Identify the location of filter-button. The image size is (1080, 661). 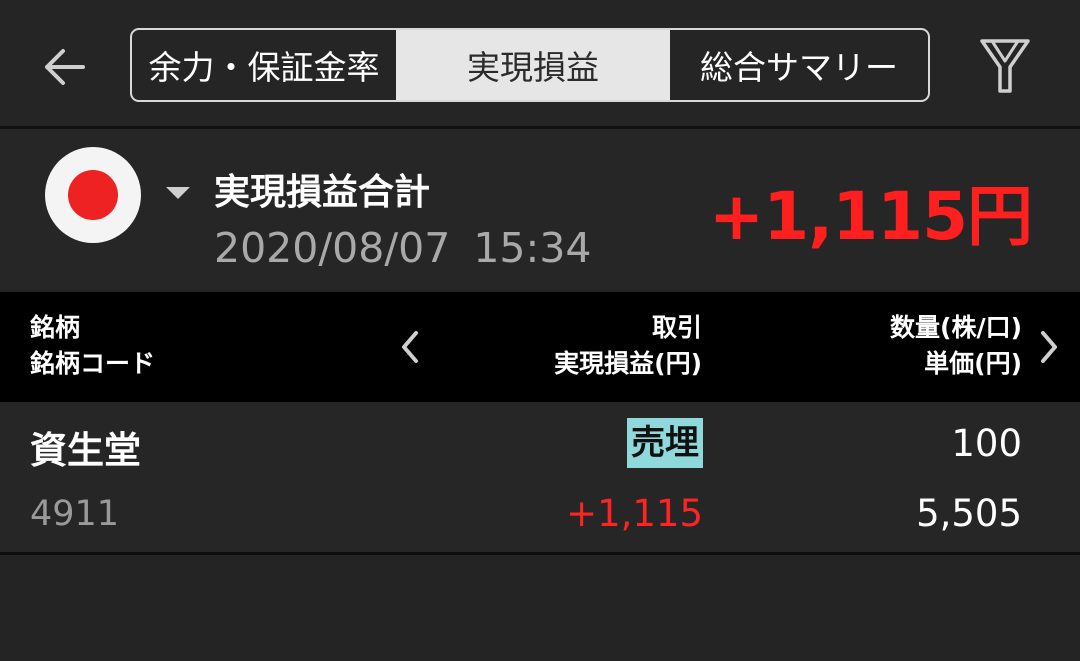
(1005, 67).